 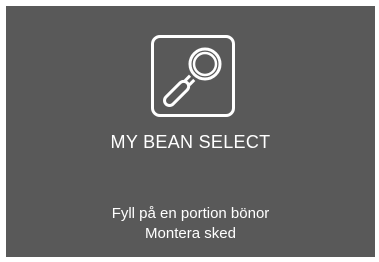 What do you see at coordinates (190, 142) in the screenshot?
I see `screen-title: MY BEAN SELECT` at bounding box center [190, 142].